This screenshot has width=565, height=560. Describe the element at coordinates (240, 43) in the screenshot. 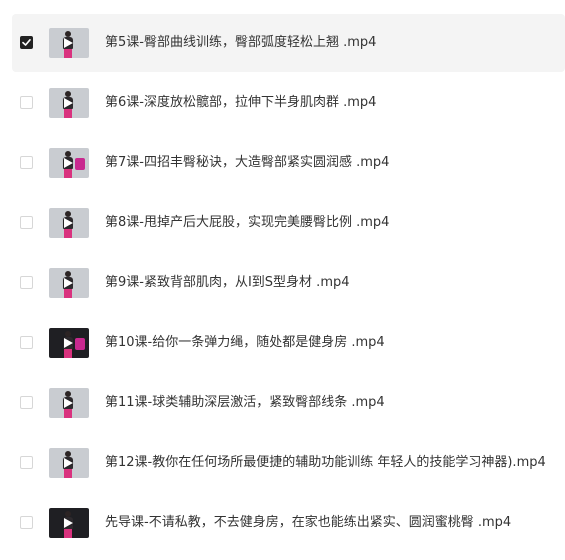

I see `file-name: 第5课-臀部曲线训练，臀部弧度轻松上翘 .mp4` at that location.